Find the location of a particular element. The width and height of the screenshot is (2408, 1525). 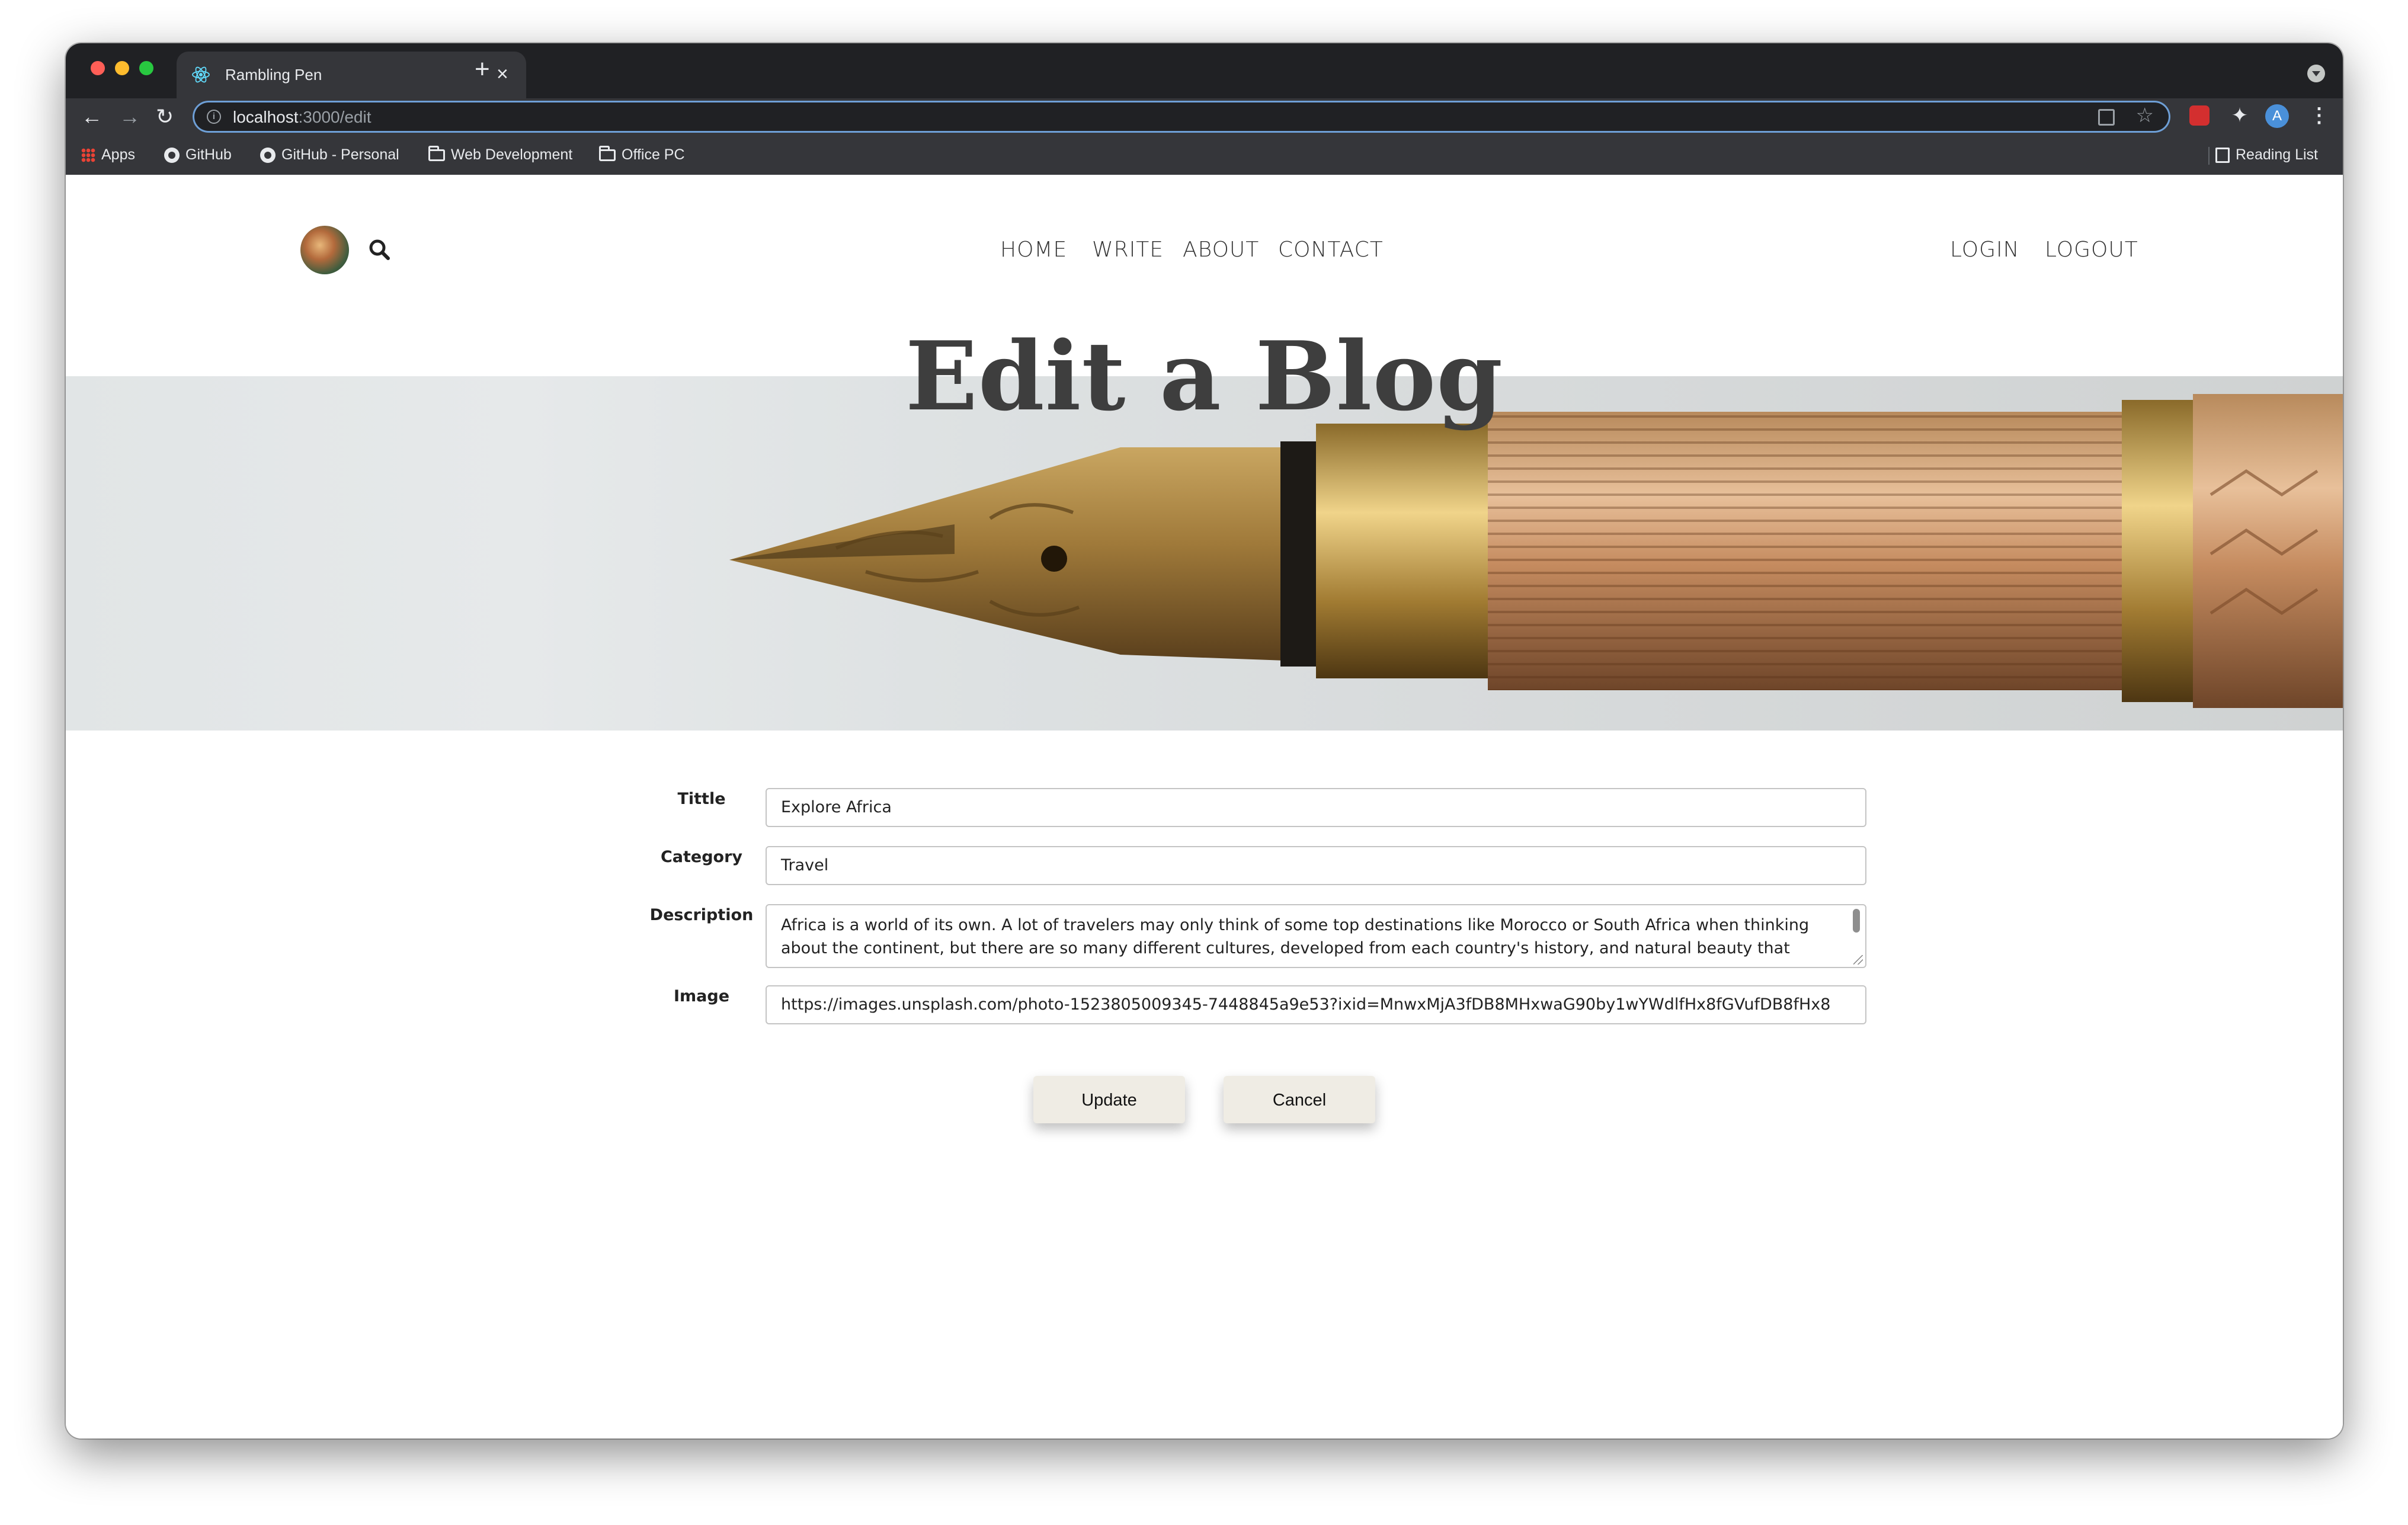

extensions-puzzle-icon: ✦ is located at coordinates (2240, 115).